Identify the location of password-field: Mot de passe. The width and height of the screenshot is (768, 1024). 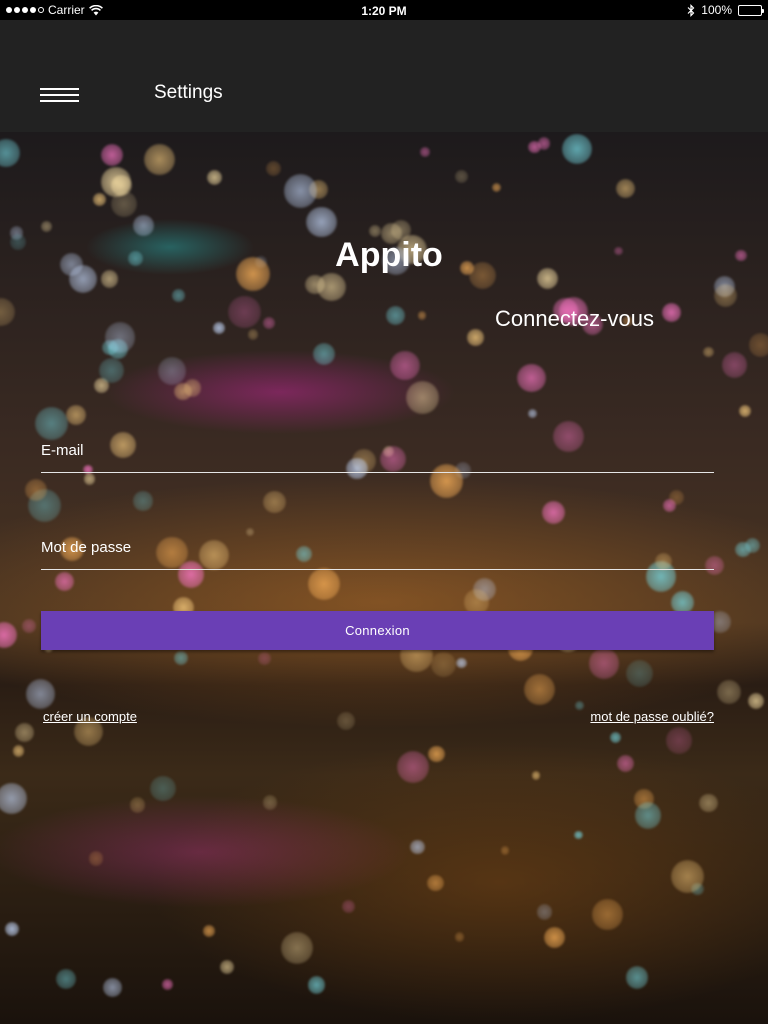
(377, 555).